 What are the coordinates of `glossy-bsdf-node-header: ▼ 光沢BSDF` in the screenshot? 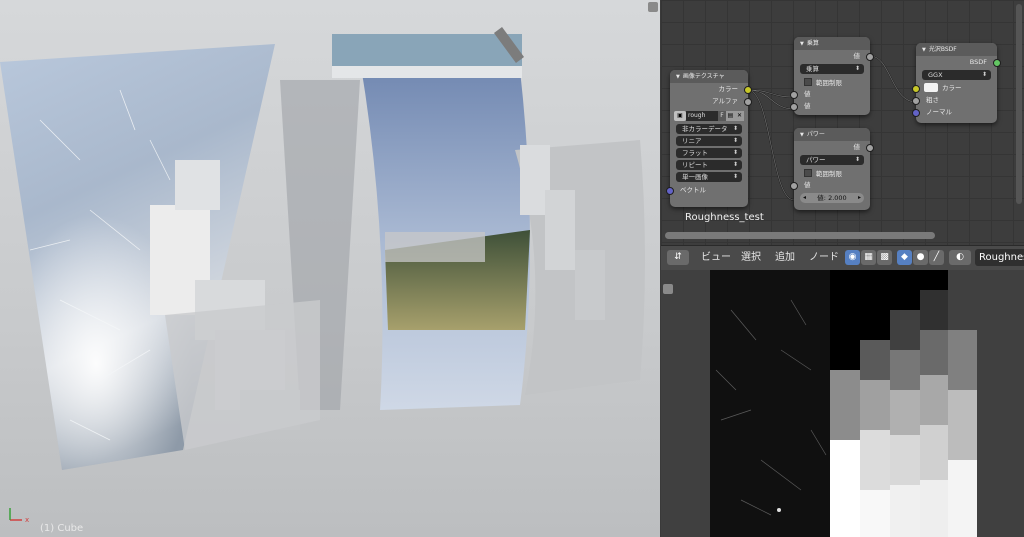 It's located at (956, 49).